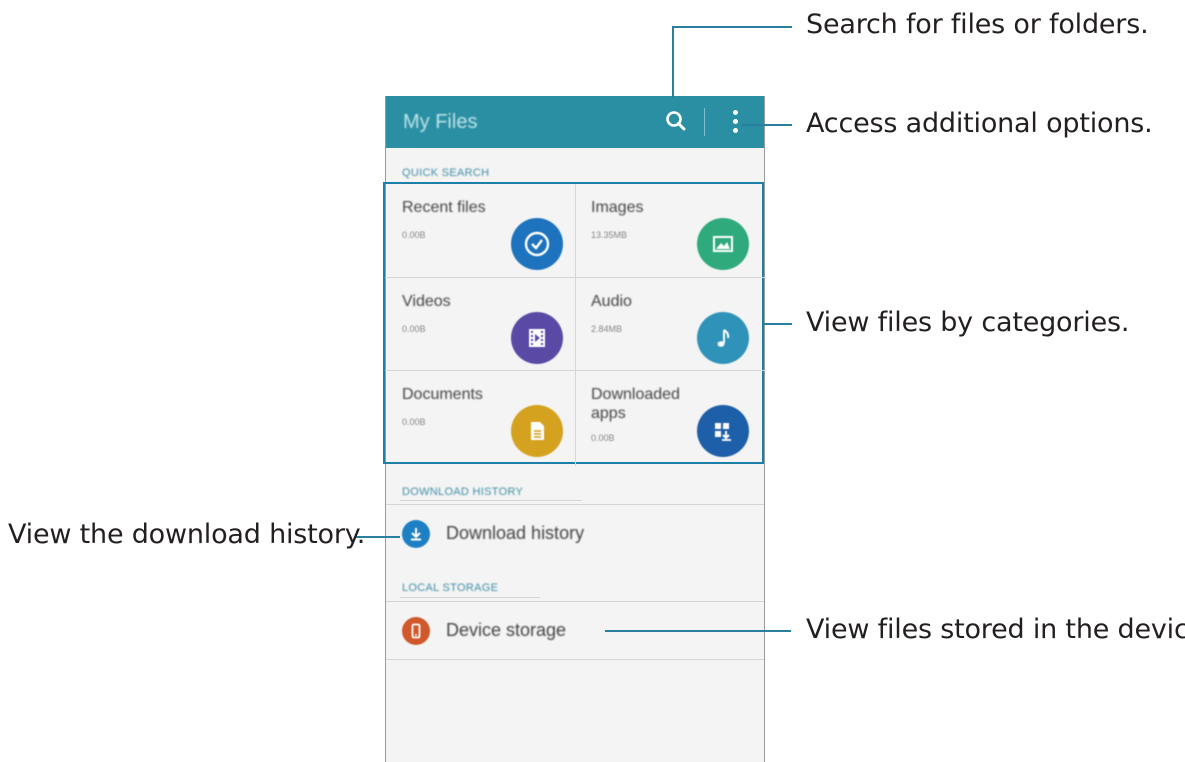 This screenshot has width=1185, height=762. What do you see at coordinates (426, 301) in the screenshot?
I see `category-name: Videos` at bounding box center [426, 301].